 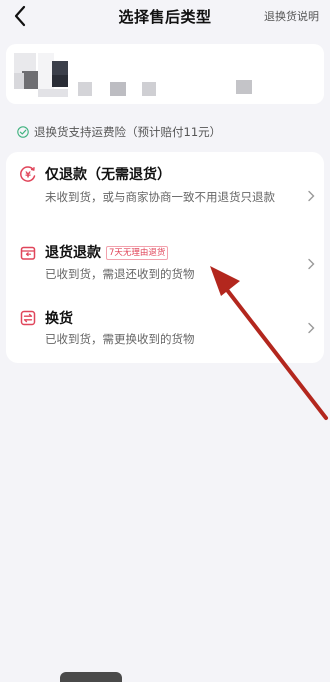 I want to click on top-bar: 选择售后类型 退换货说明, so click(x=165, y=17).